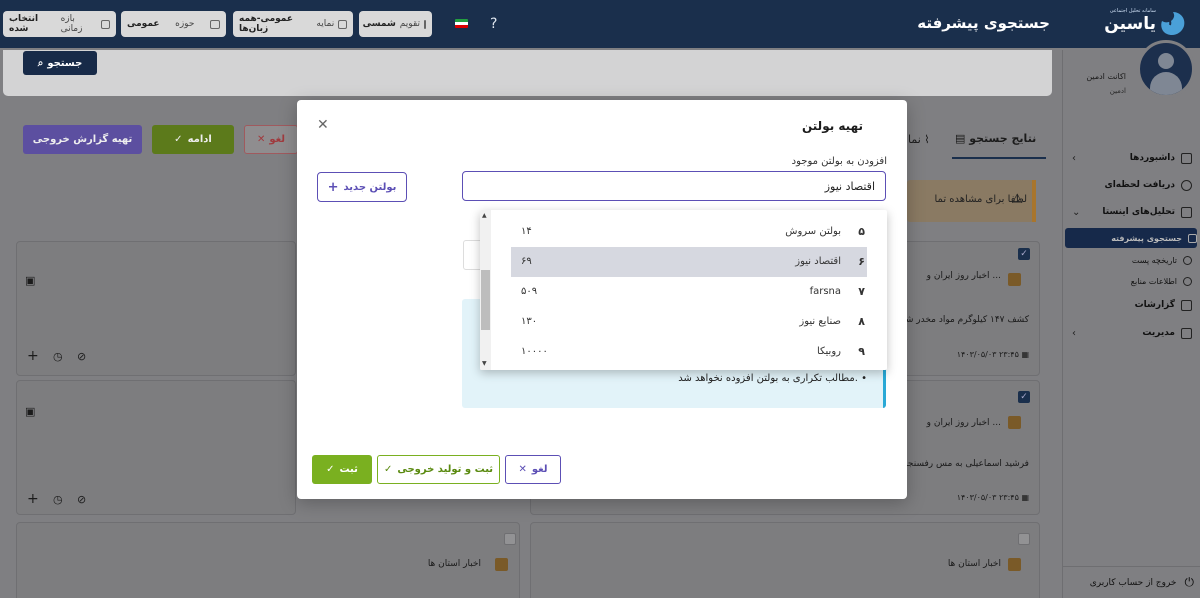  What do you see at coordinates (526, 261) in the screenshot?
I see `option-count: ۶۹` at bounding box center [526, 261].